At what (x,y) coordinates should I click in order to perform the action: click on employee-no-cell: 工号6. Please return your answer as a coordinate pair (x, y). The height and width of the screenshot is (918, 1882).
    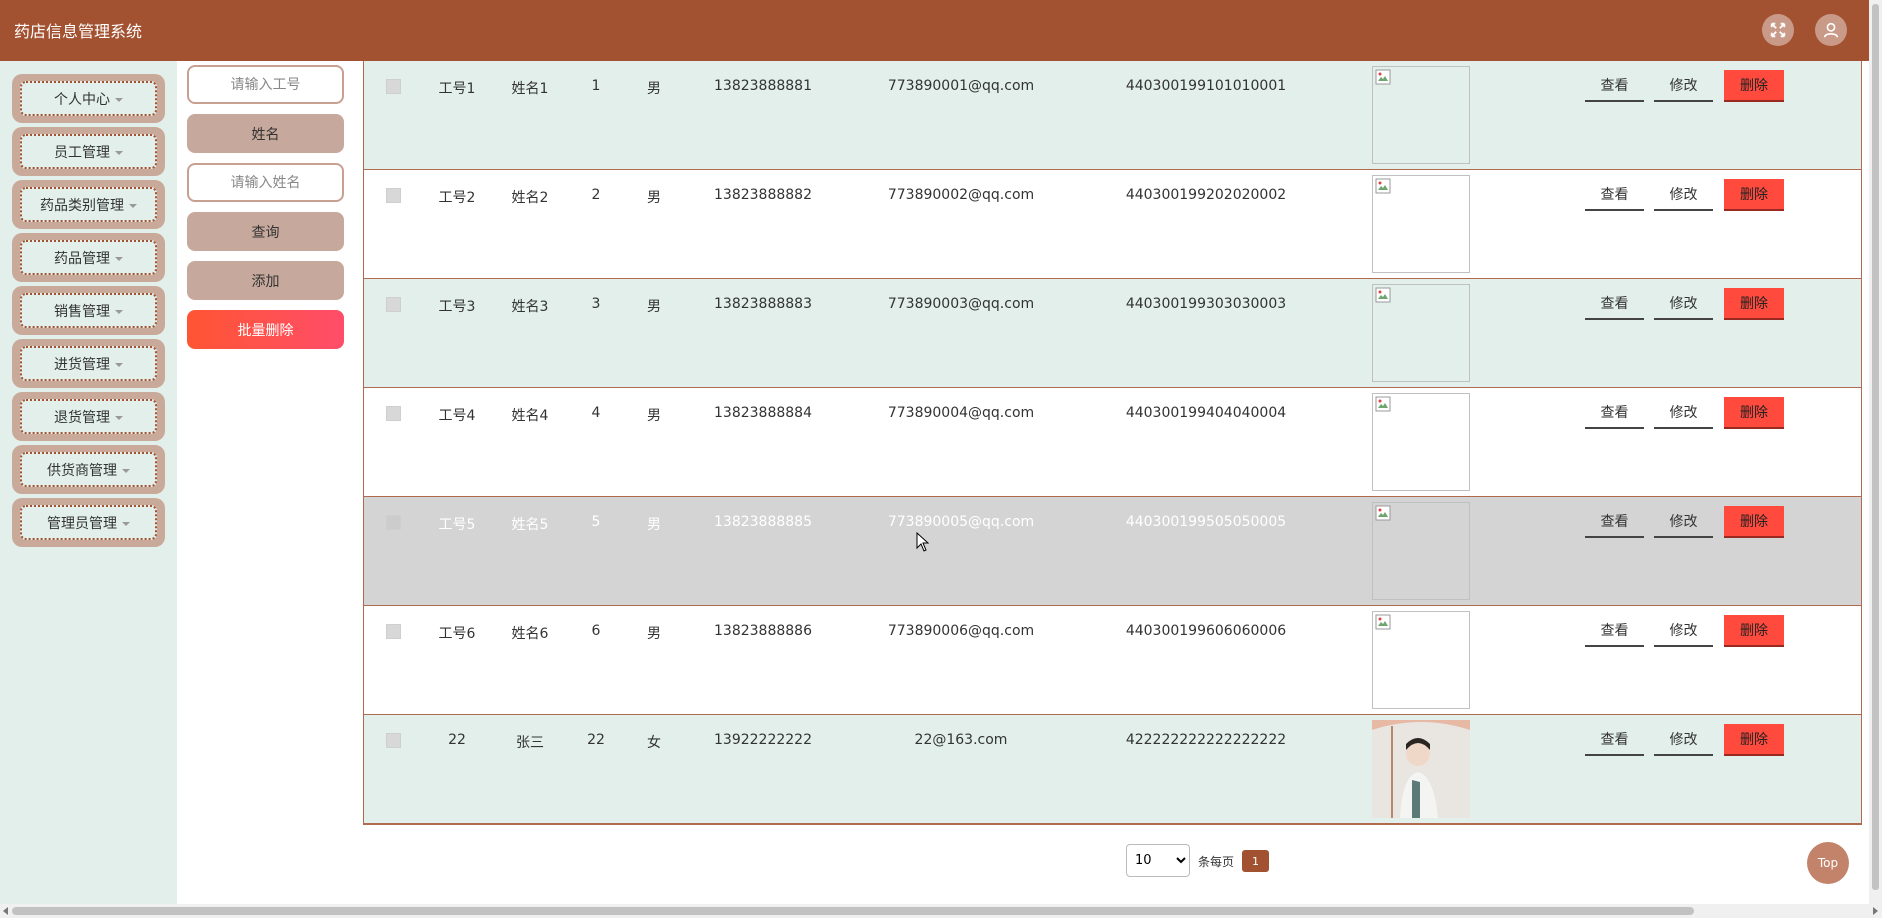
    Looking at the image, I should click on (457, 634).